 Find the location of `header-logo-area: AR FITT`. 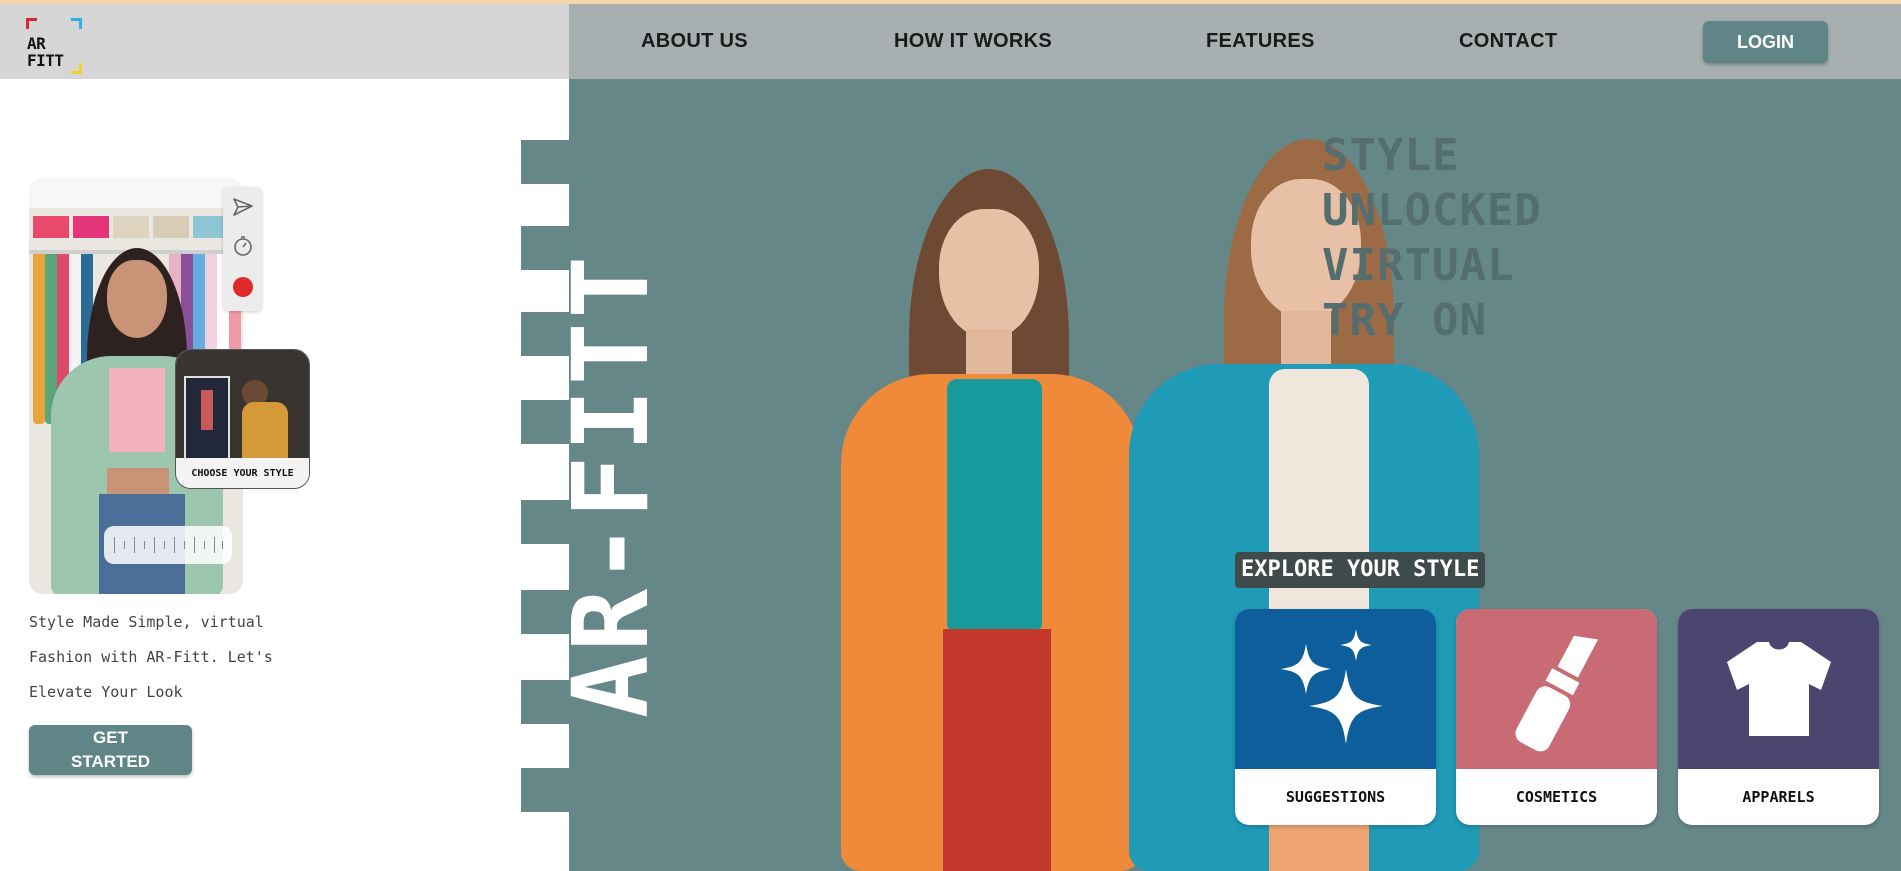

header-logo-area: AR FITT is located at coordinates (284, 41).